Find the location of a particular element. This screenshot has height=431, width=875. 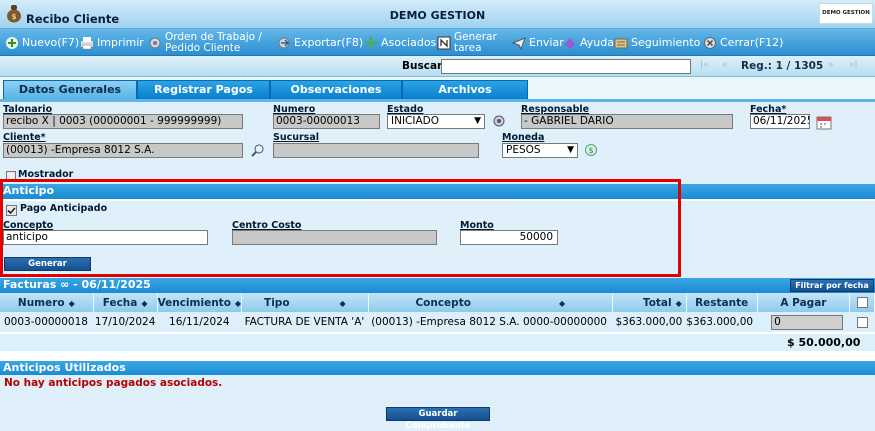

cell-a-pagar: 0 is located at coordinates (803, 322).